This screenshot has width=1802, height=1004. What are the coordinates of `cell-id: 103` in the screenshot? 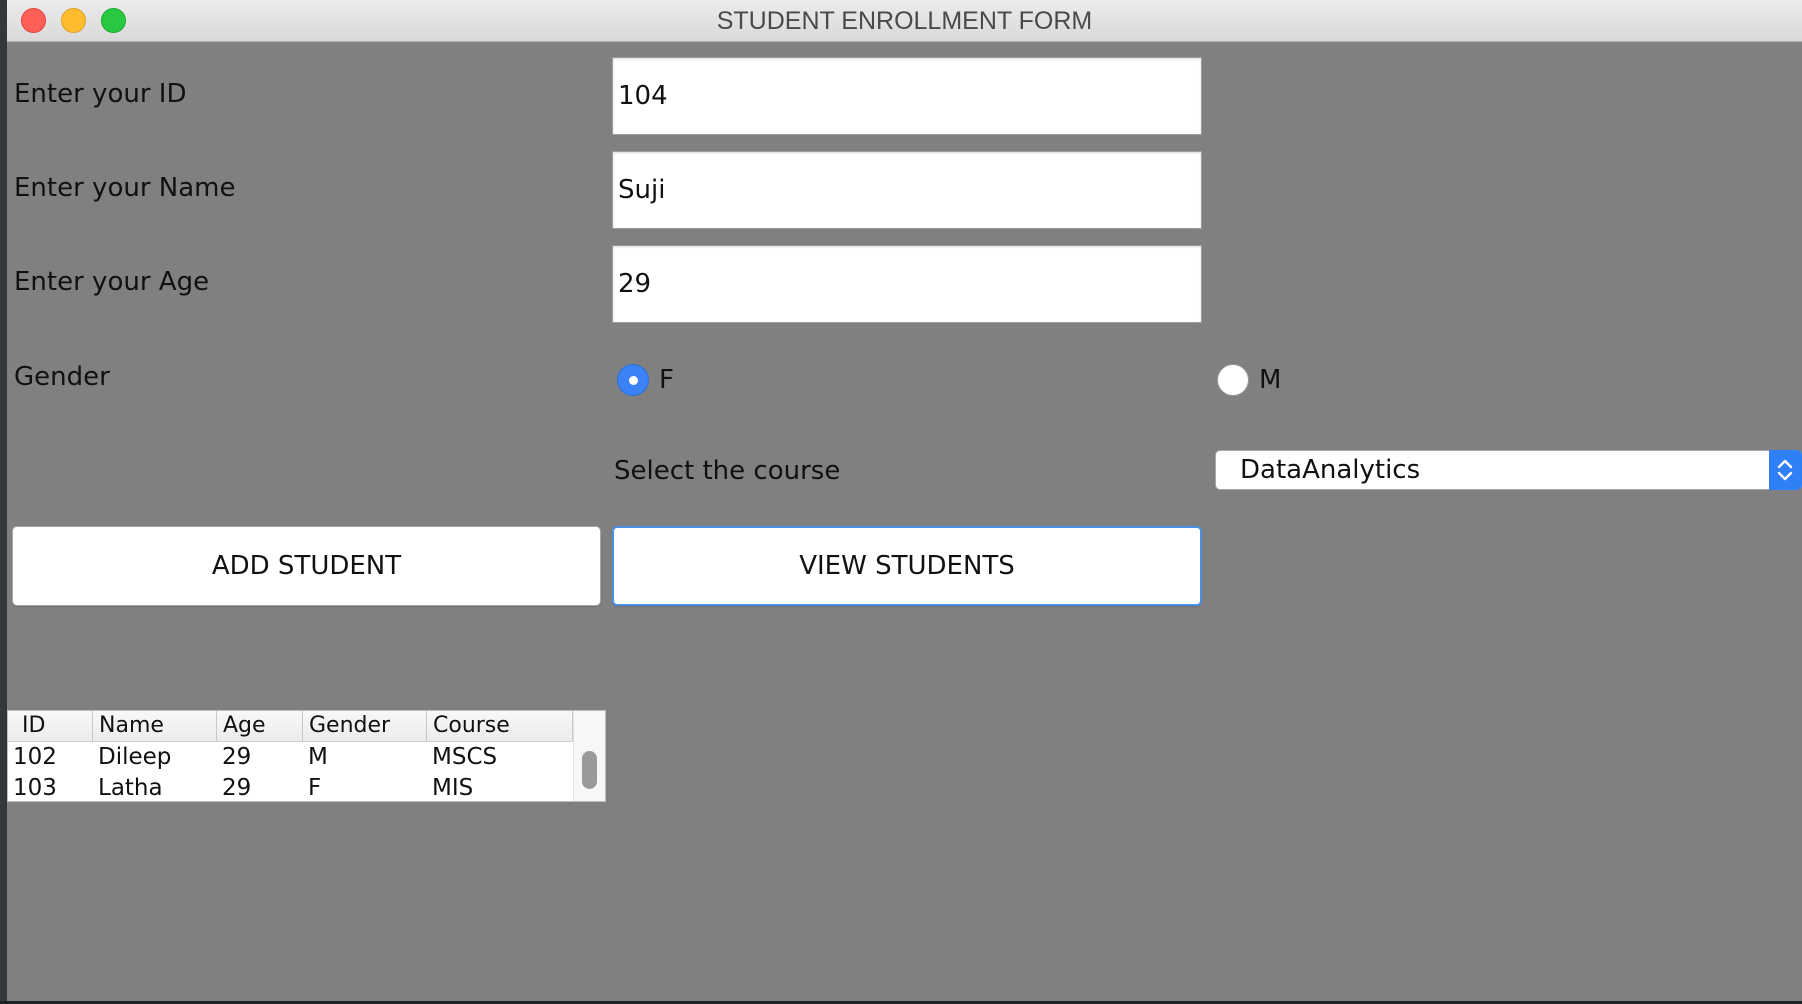 It's located at (35, 788).